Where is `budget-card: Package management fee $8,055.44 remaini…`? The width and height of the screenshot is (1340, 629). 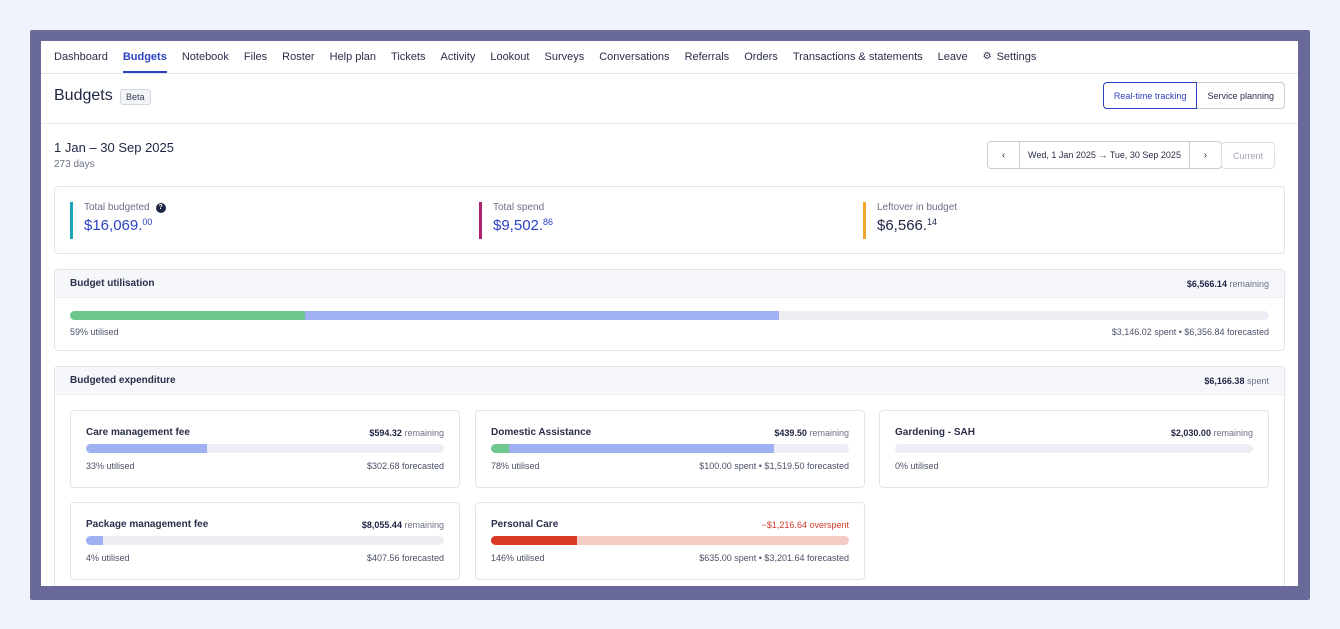
budget-card: Package management fee $8,055.44 remaini… is located at coordinates (265, 541).